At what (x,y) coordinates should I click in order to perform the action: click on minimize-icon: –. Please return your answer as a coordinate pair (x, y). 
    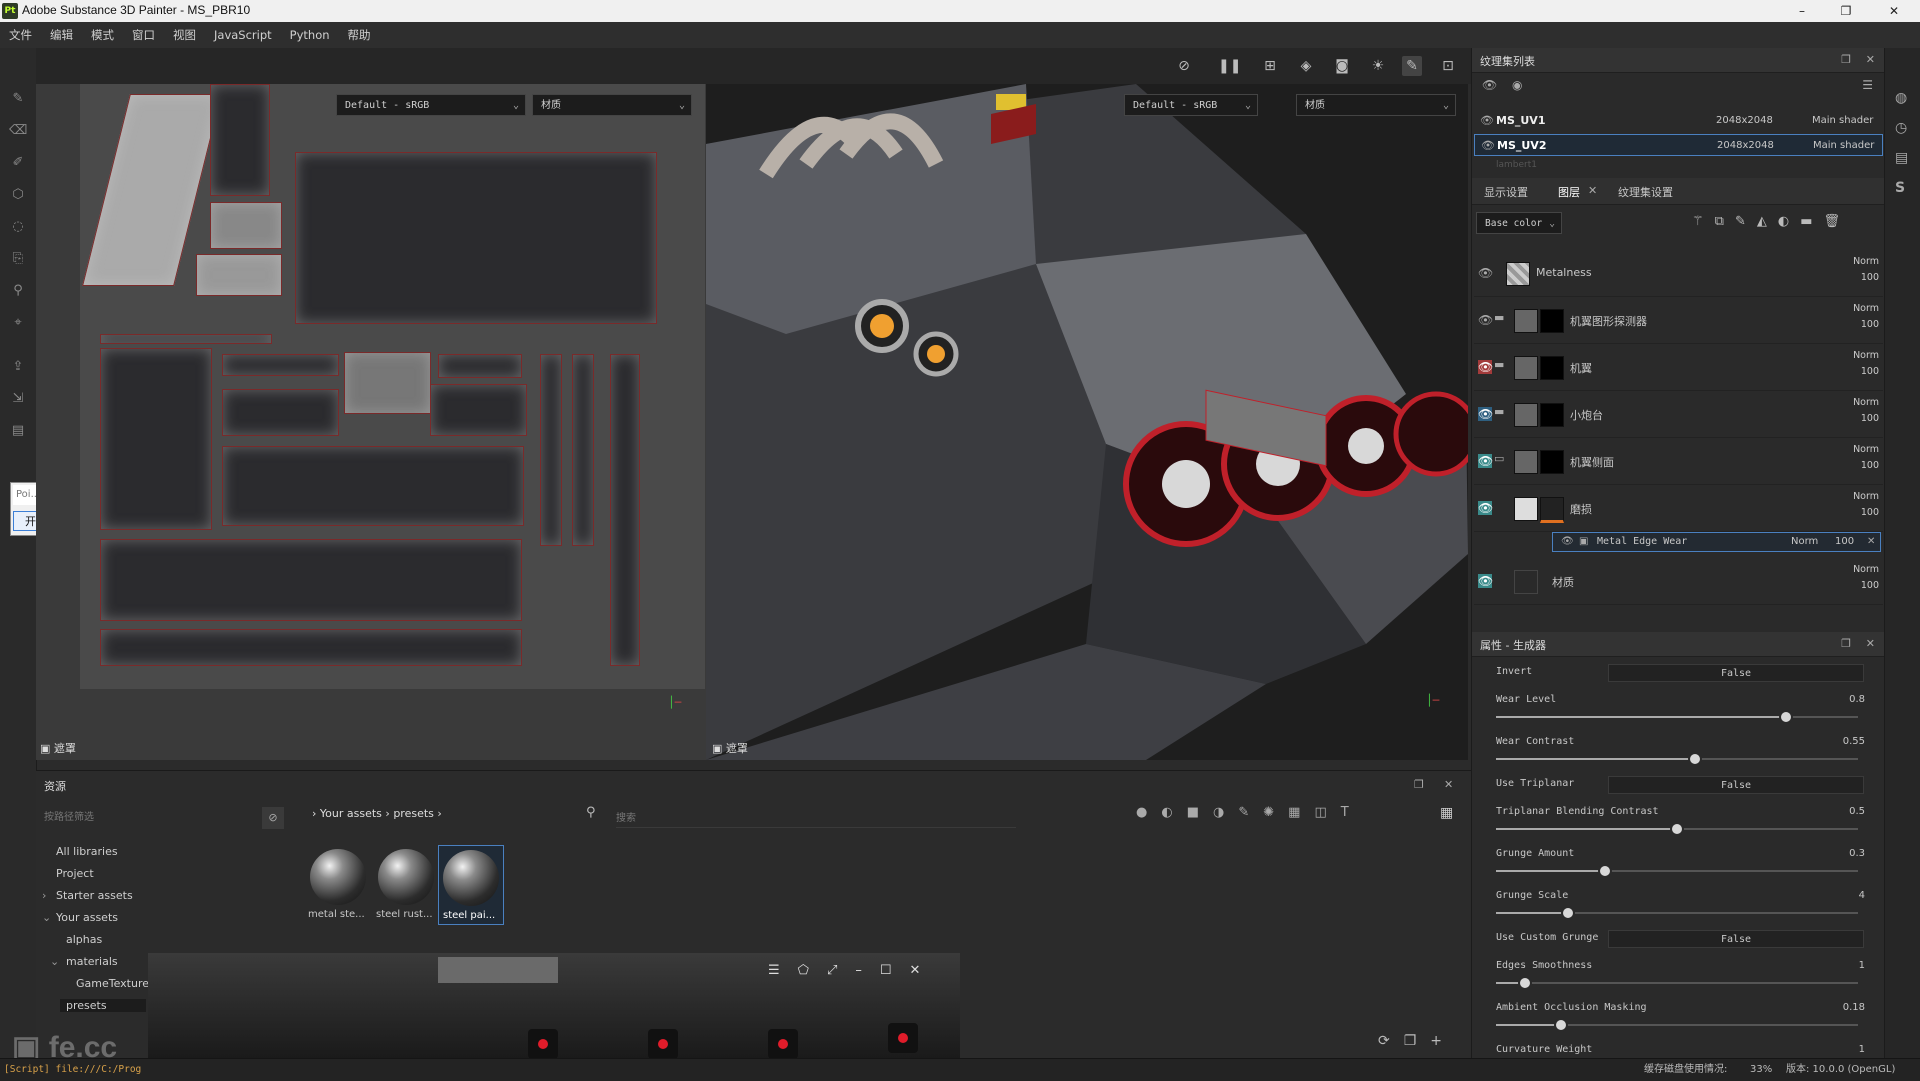
    Looking at the image, I should click on (867, 970).